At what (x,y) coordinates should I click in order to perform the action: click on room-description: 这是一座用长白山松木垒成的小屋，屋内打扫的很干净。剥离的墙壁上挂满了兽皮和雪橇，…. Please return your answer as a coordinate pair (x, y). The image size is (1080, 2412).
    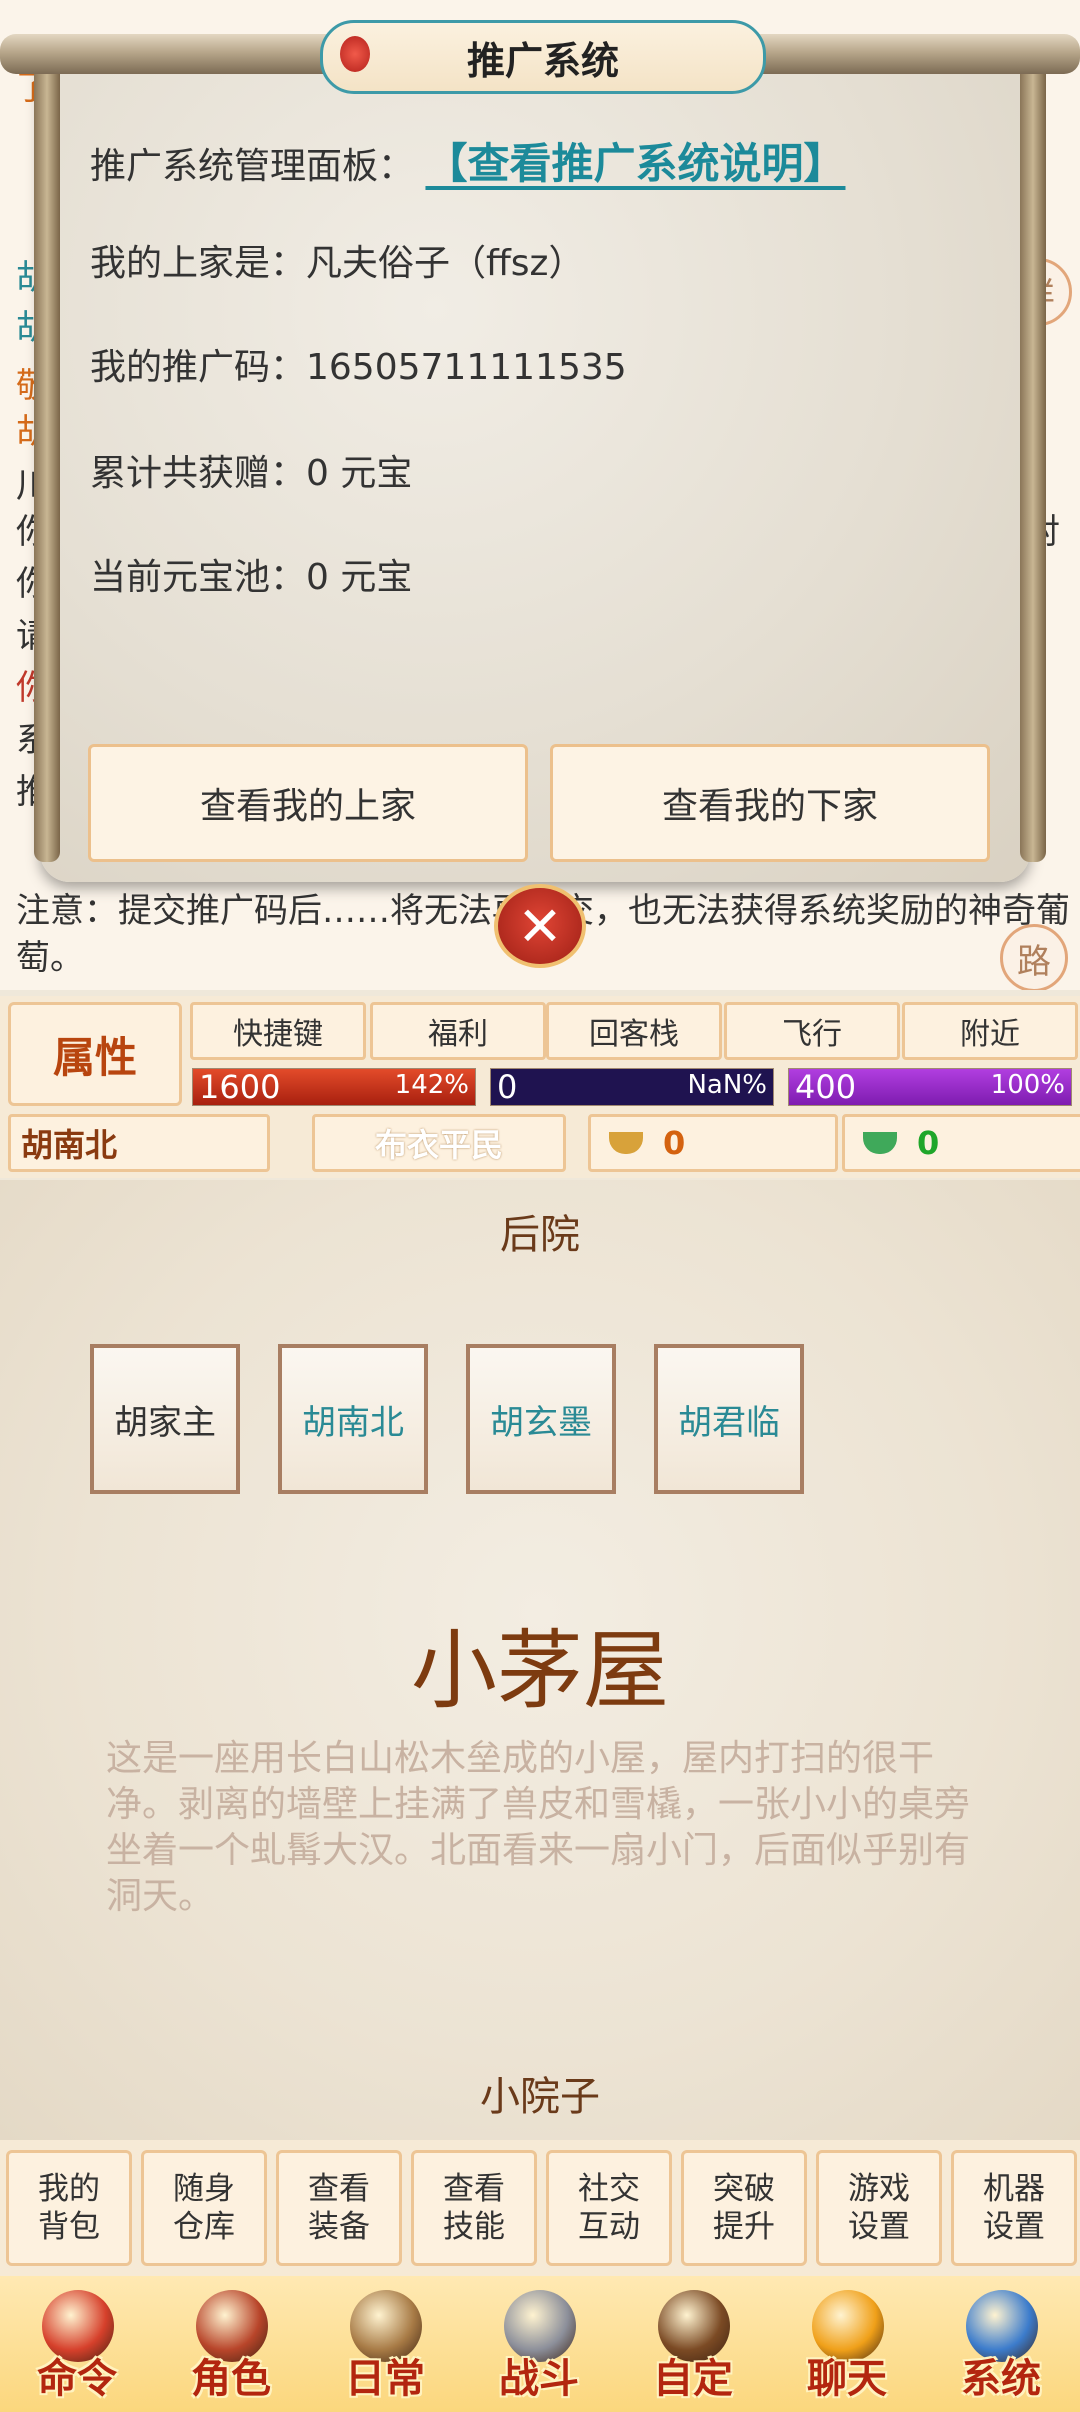
    Looking at the image, I should click on (538, 1827).